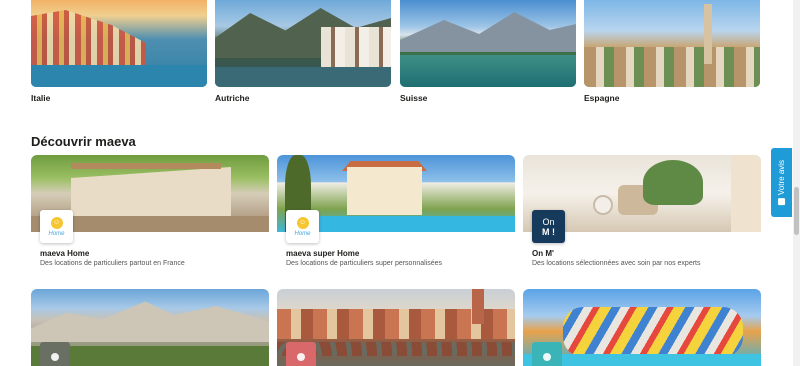 The height and width of the screenshot is (366, 800). I want to click on destination-label: Suisse, so click(414, 98).